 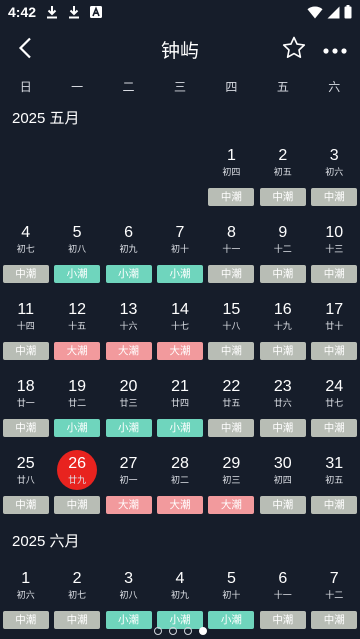 What do you see at coordinates (231, 402) in the screenshot?
I see `lunar-date: 廿五` at bounding box center [231, 402].